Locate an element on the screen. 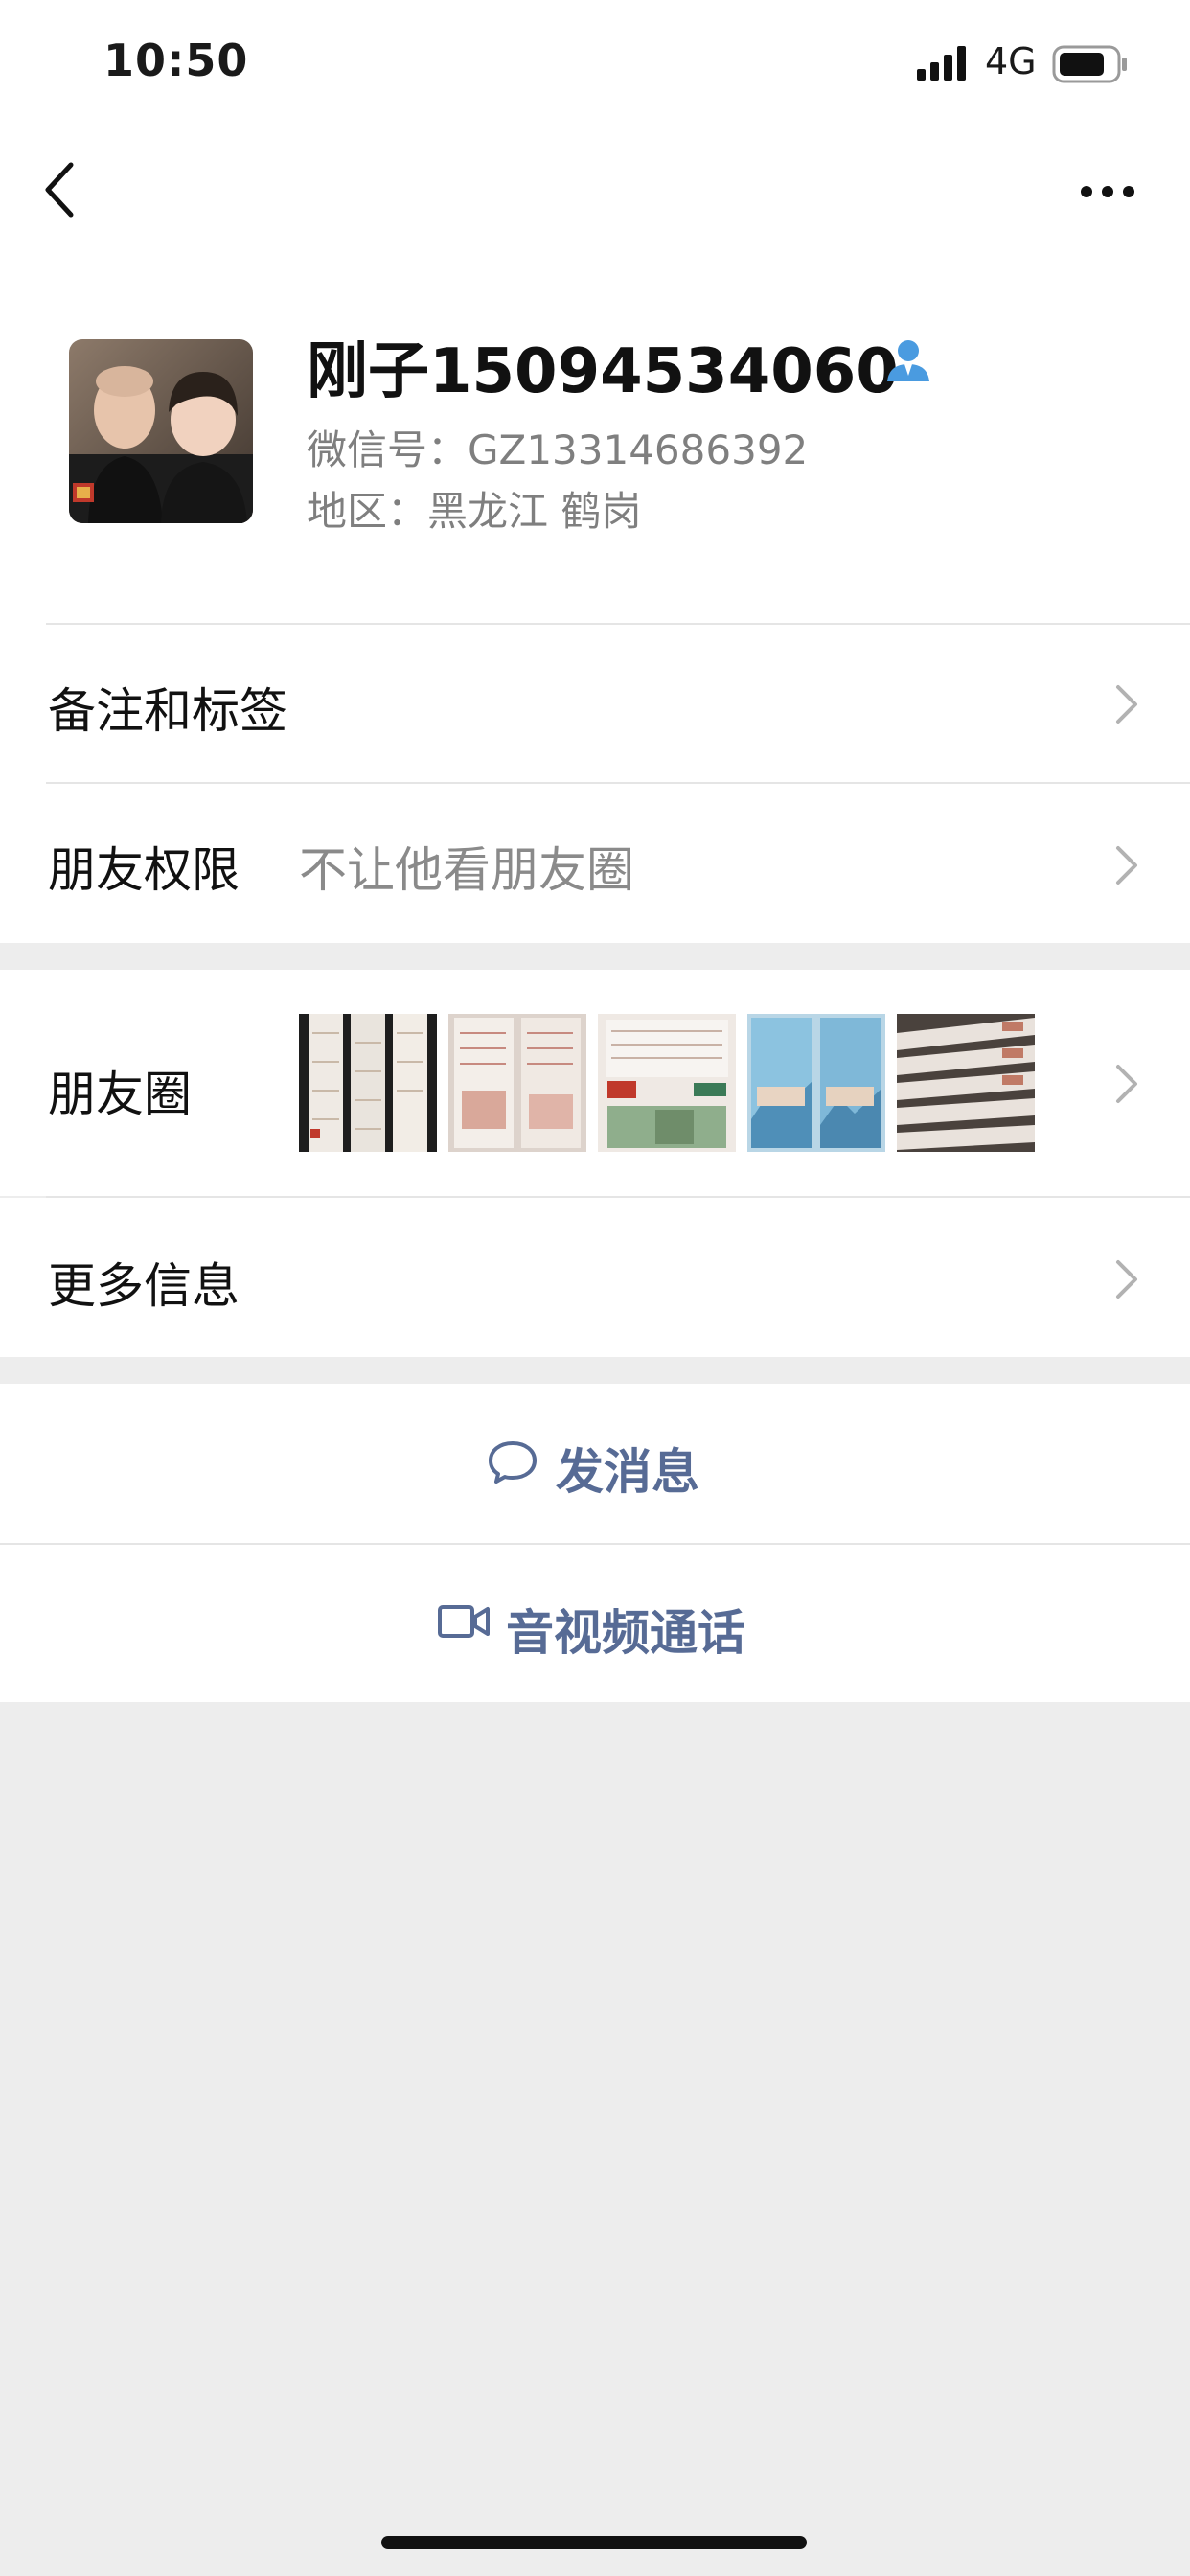 Image resolution: width=1190 pixels, height=2576 pixels. video-call-button: 音视频通话 is located at coordinates (595, 1623).